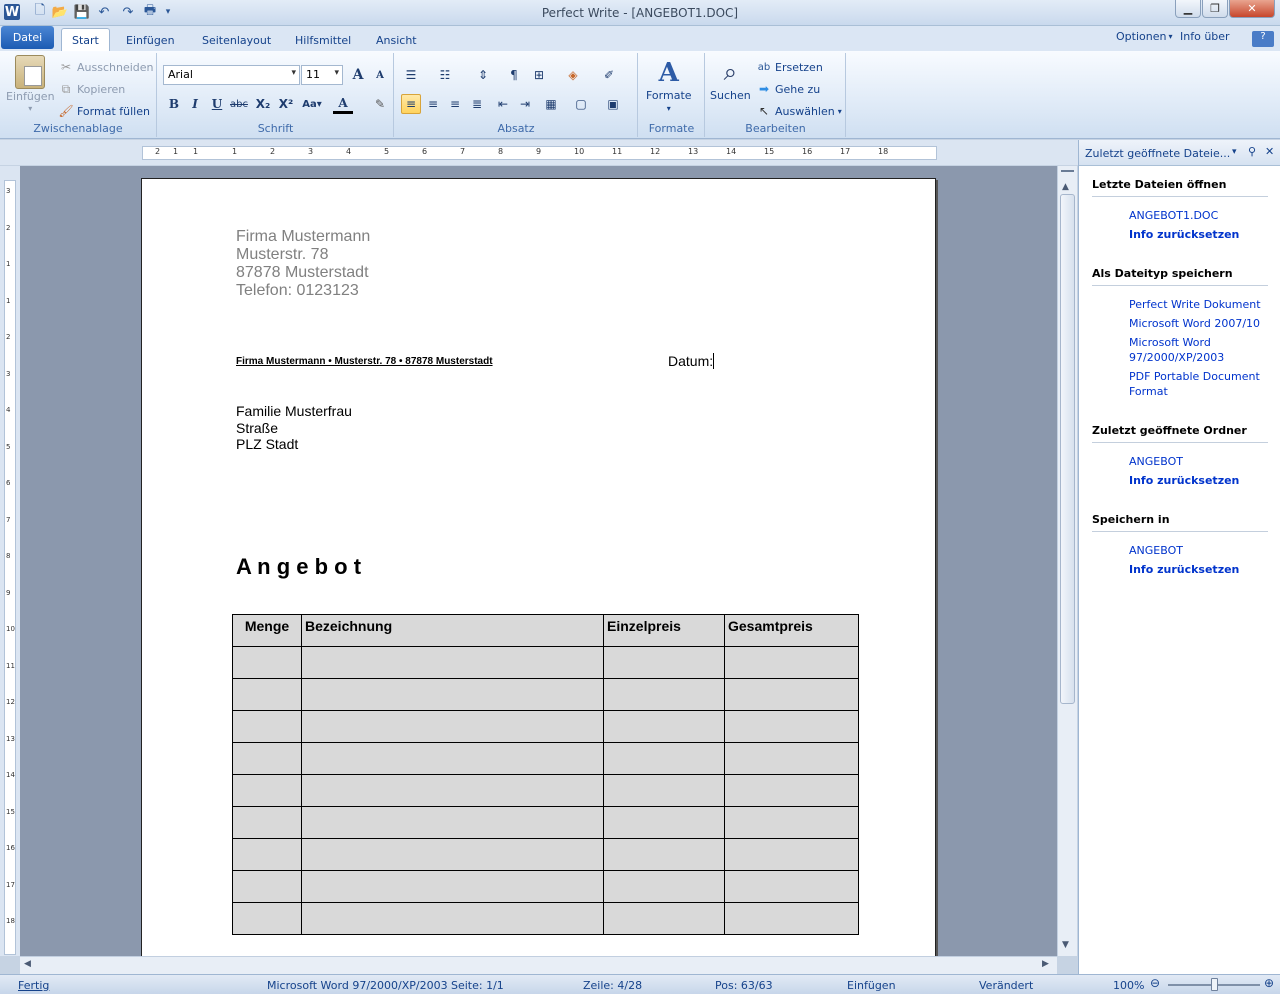  Describe the element at coordinates (573, 75) in the screenshot. I see `shading-icon: ◈` at that location.